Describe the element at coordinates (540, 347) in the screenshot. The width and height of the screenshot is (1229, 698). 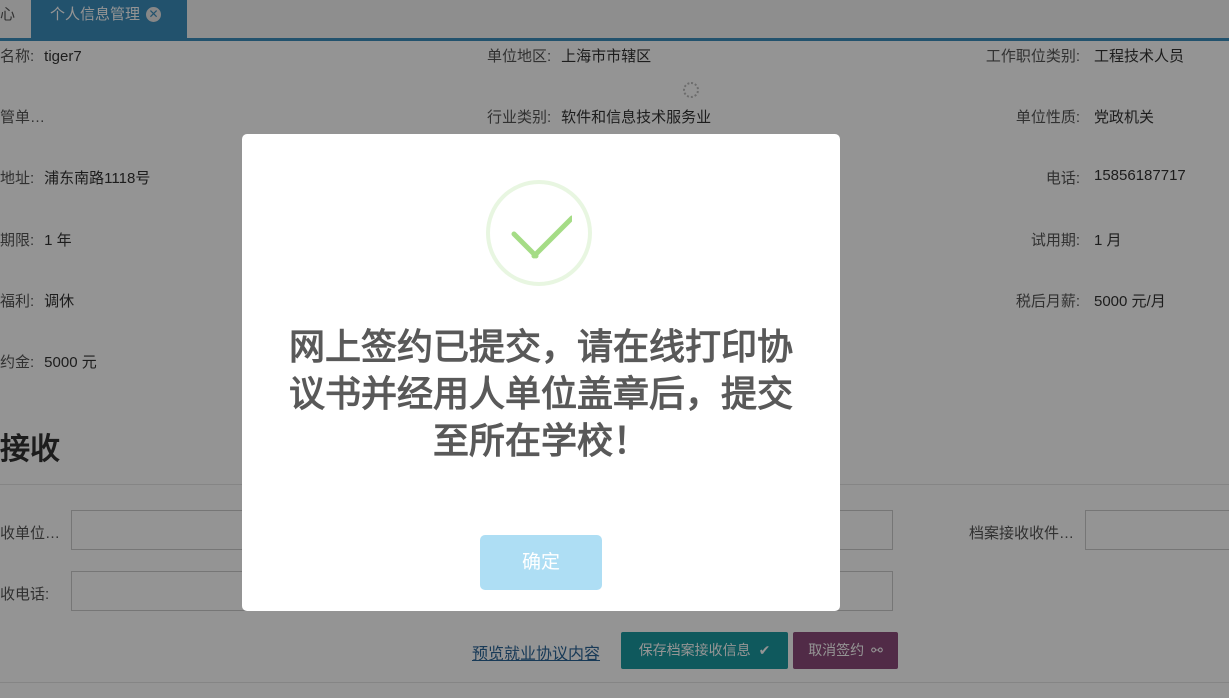
I see `dialog-message-line: 网上签约已提交，请在线打印协` at that location.